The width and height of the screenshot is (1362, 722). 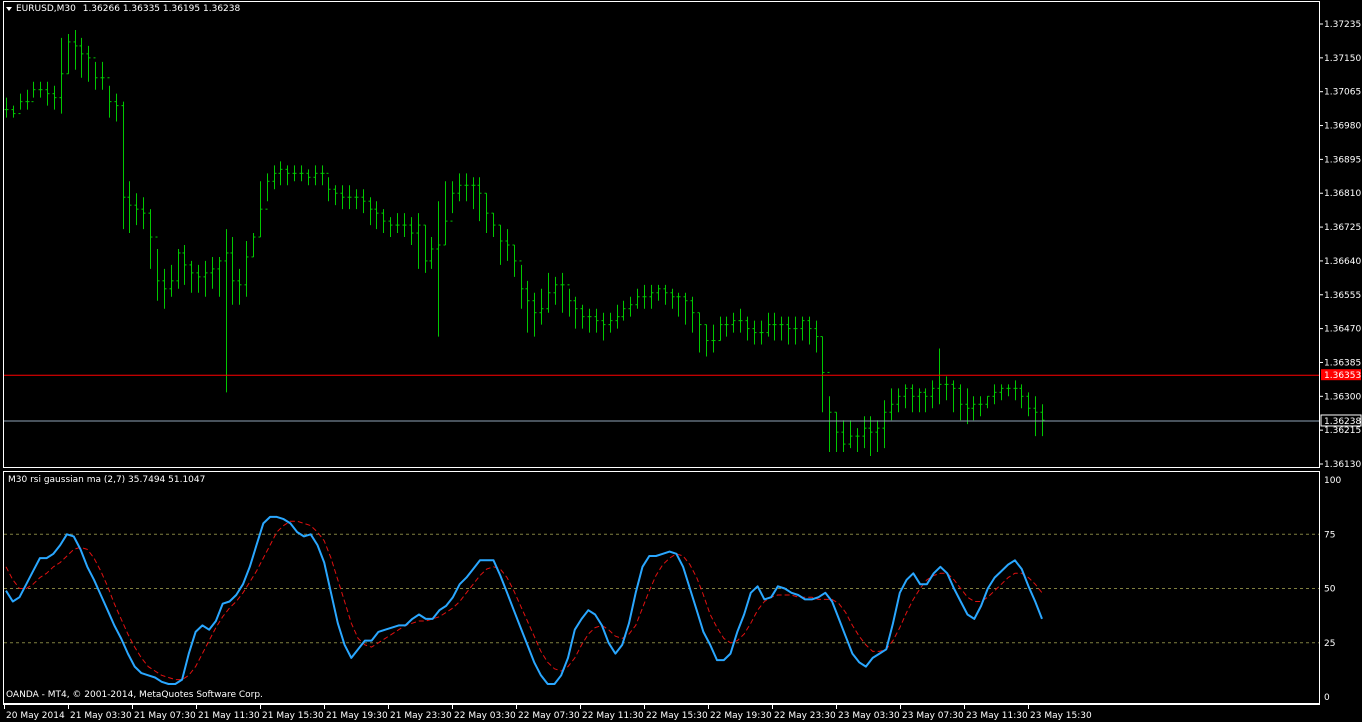 I want to click on time-tick-label: 23 May 15:30, so click(x=1061, y=716).